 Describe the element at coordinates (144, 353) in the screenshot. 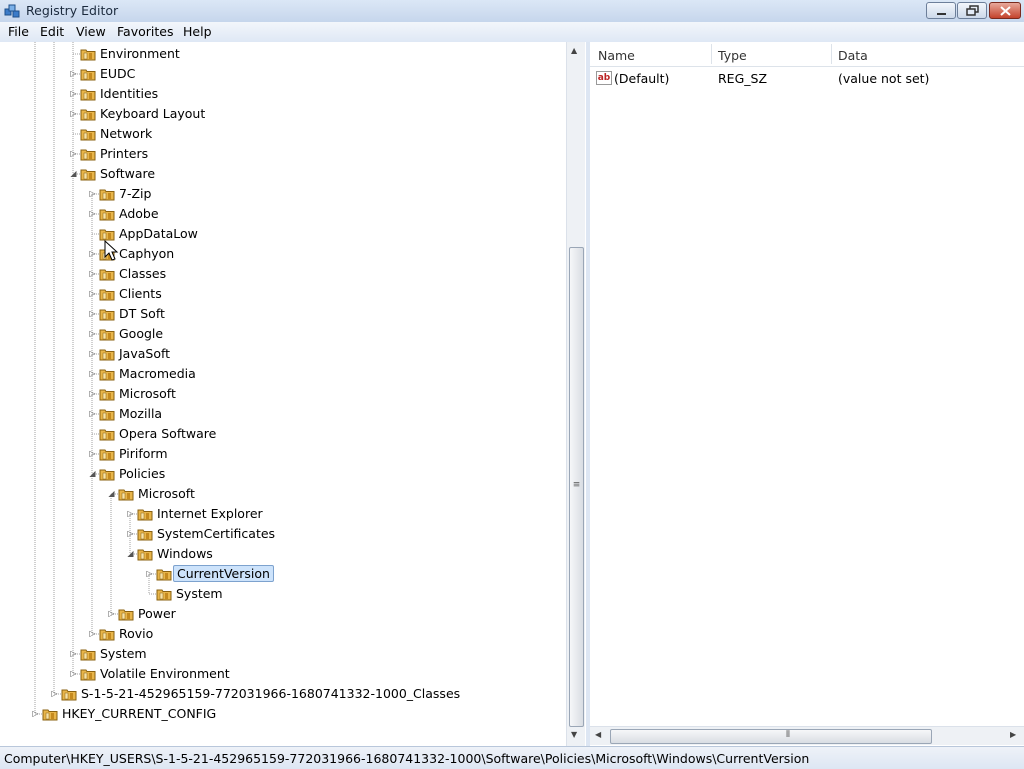

I see `tree-label: JavaSoft` at that location.